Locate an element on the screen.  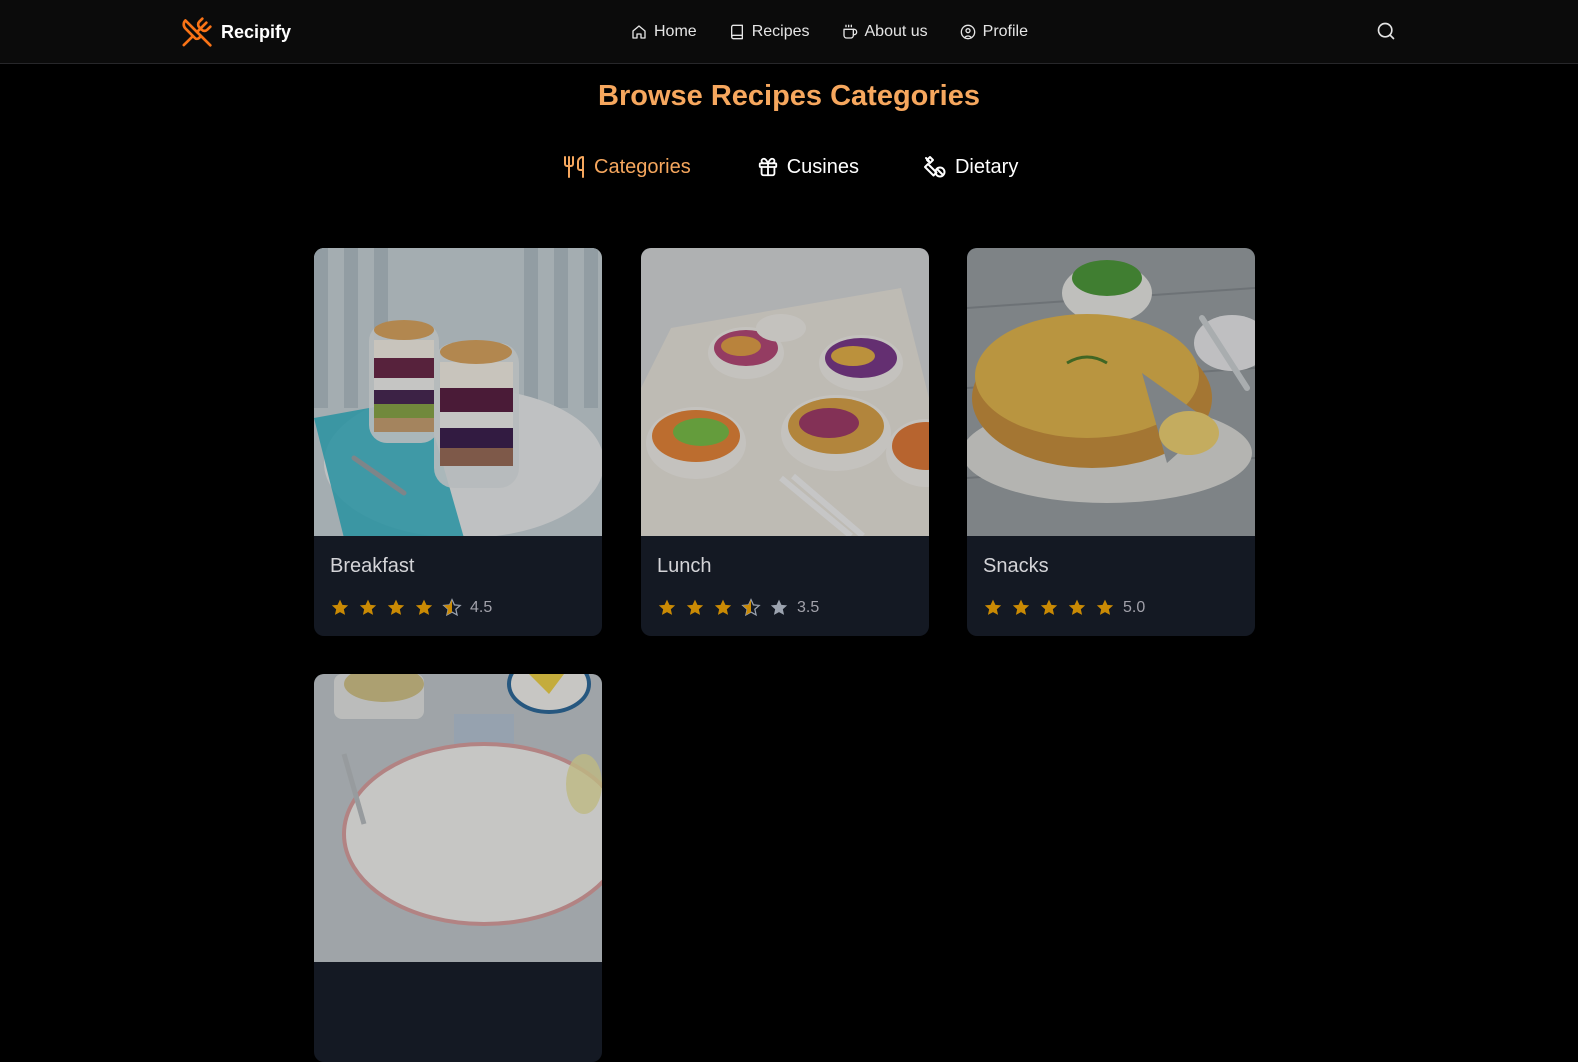
utensils-icon is located at coordinates (574, 167).